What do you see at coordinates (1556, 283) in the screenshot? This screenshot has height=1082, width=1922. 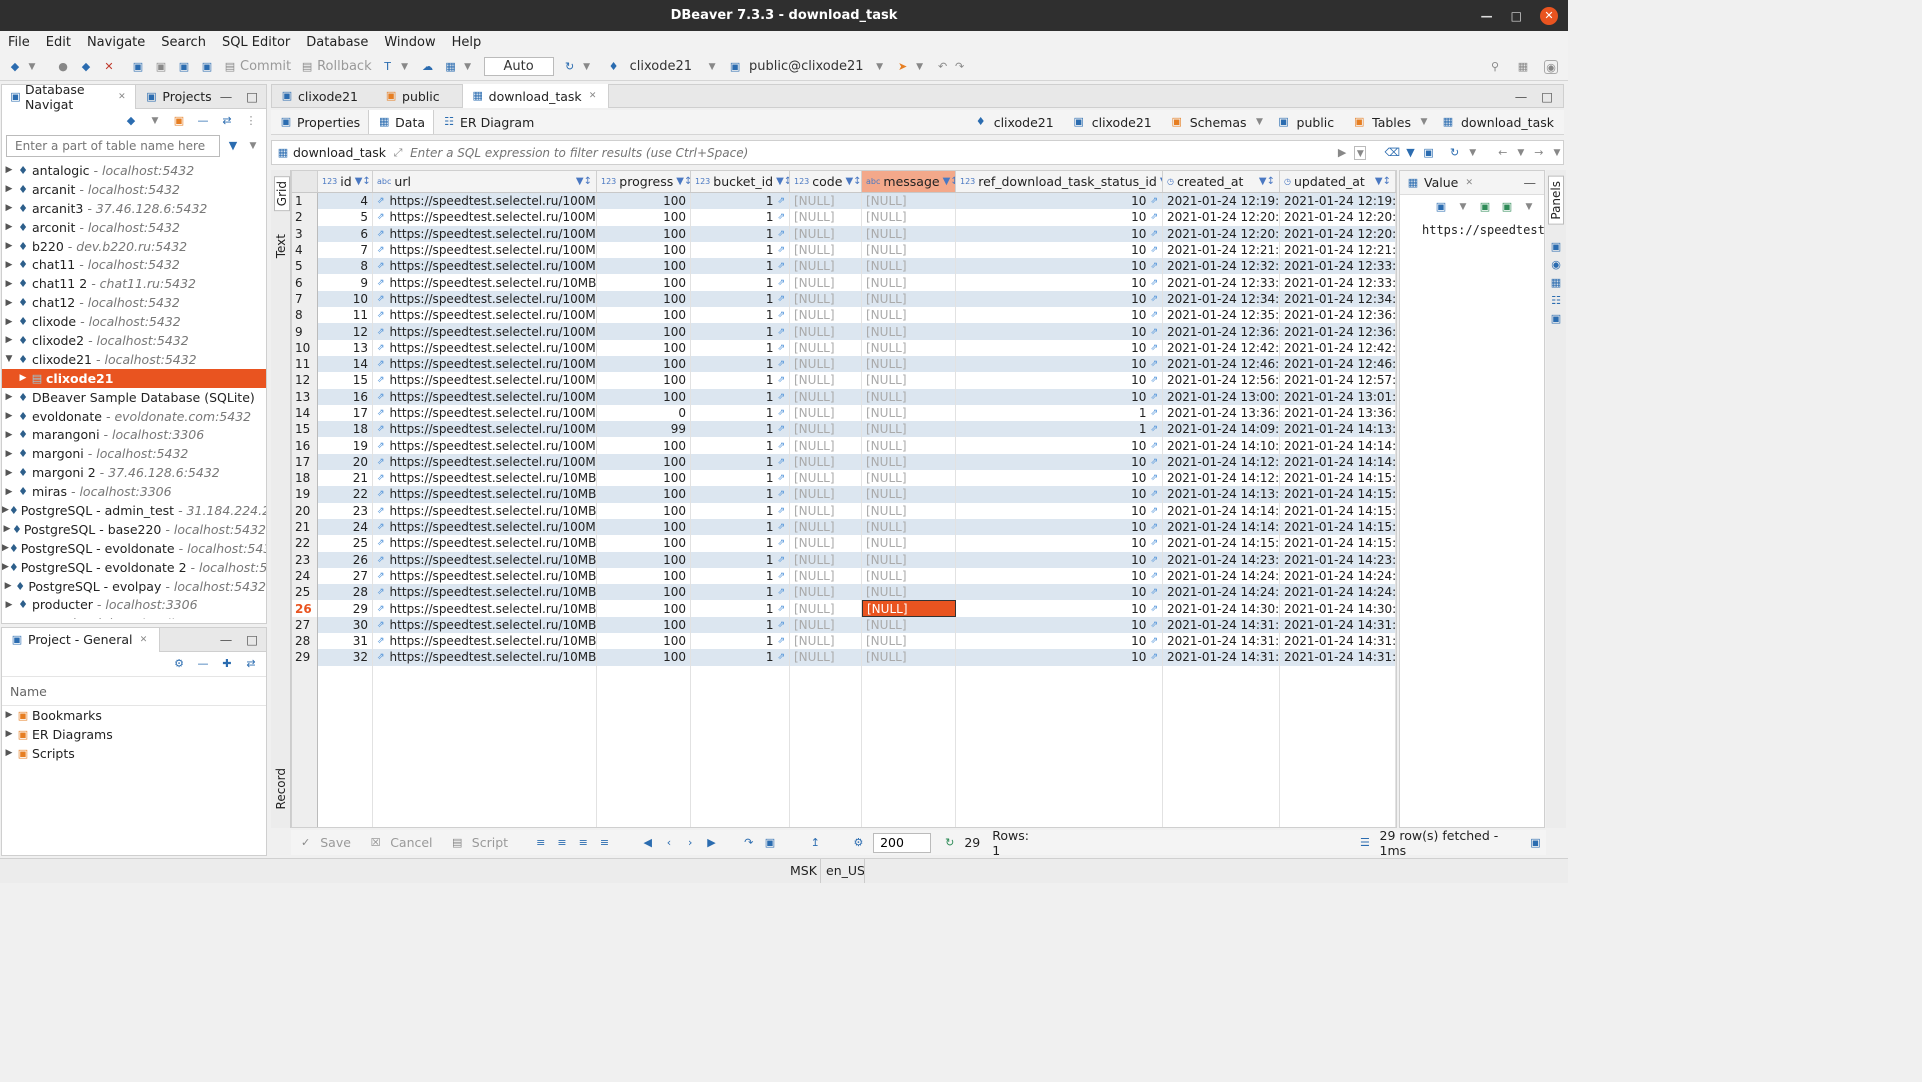 I see `grouping-icon: ▦` at bounding box center [1556, 283].